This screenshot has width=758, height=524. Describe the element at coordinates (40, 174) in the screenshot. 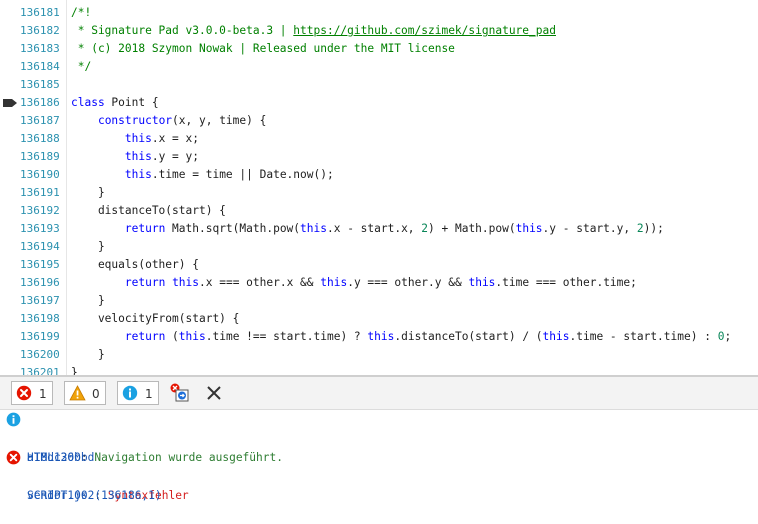

I see `line-number: 136190` at that location.